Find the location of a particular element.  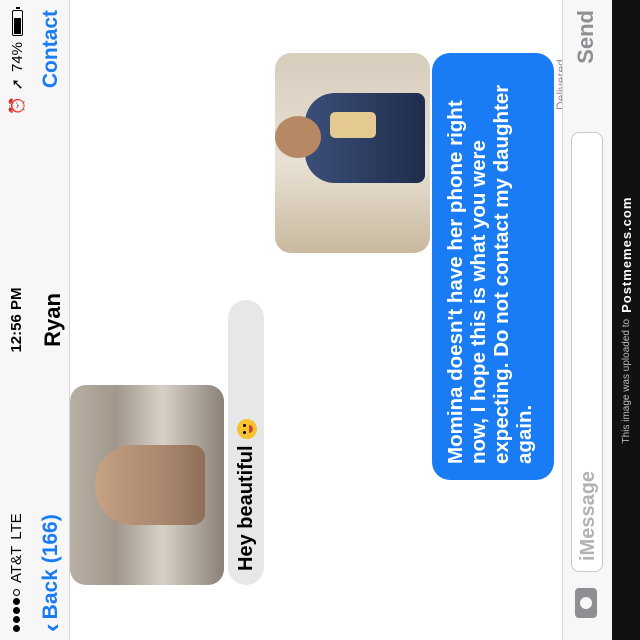

received-photo is located at coordinates (147, 485).